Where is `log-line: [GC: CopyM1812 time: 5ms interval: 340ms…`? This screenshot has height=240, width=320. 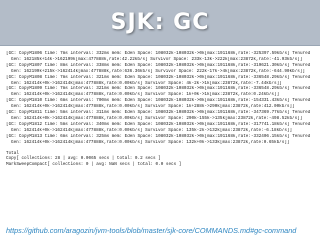 log-line: [GC: CopyM1812 time: 5ms interval: 340ms… is located at coordinates (158, 124).